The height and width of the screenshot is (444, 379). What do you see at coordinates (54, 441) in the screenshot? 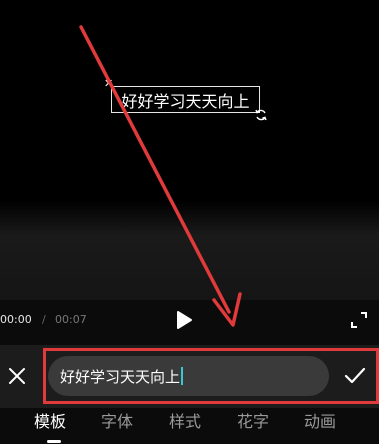
I see `active-tab-indicator` at bounding box center [54, 441].